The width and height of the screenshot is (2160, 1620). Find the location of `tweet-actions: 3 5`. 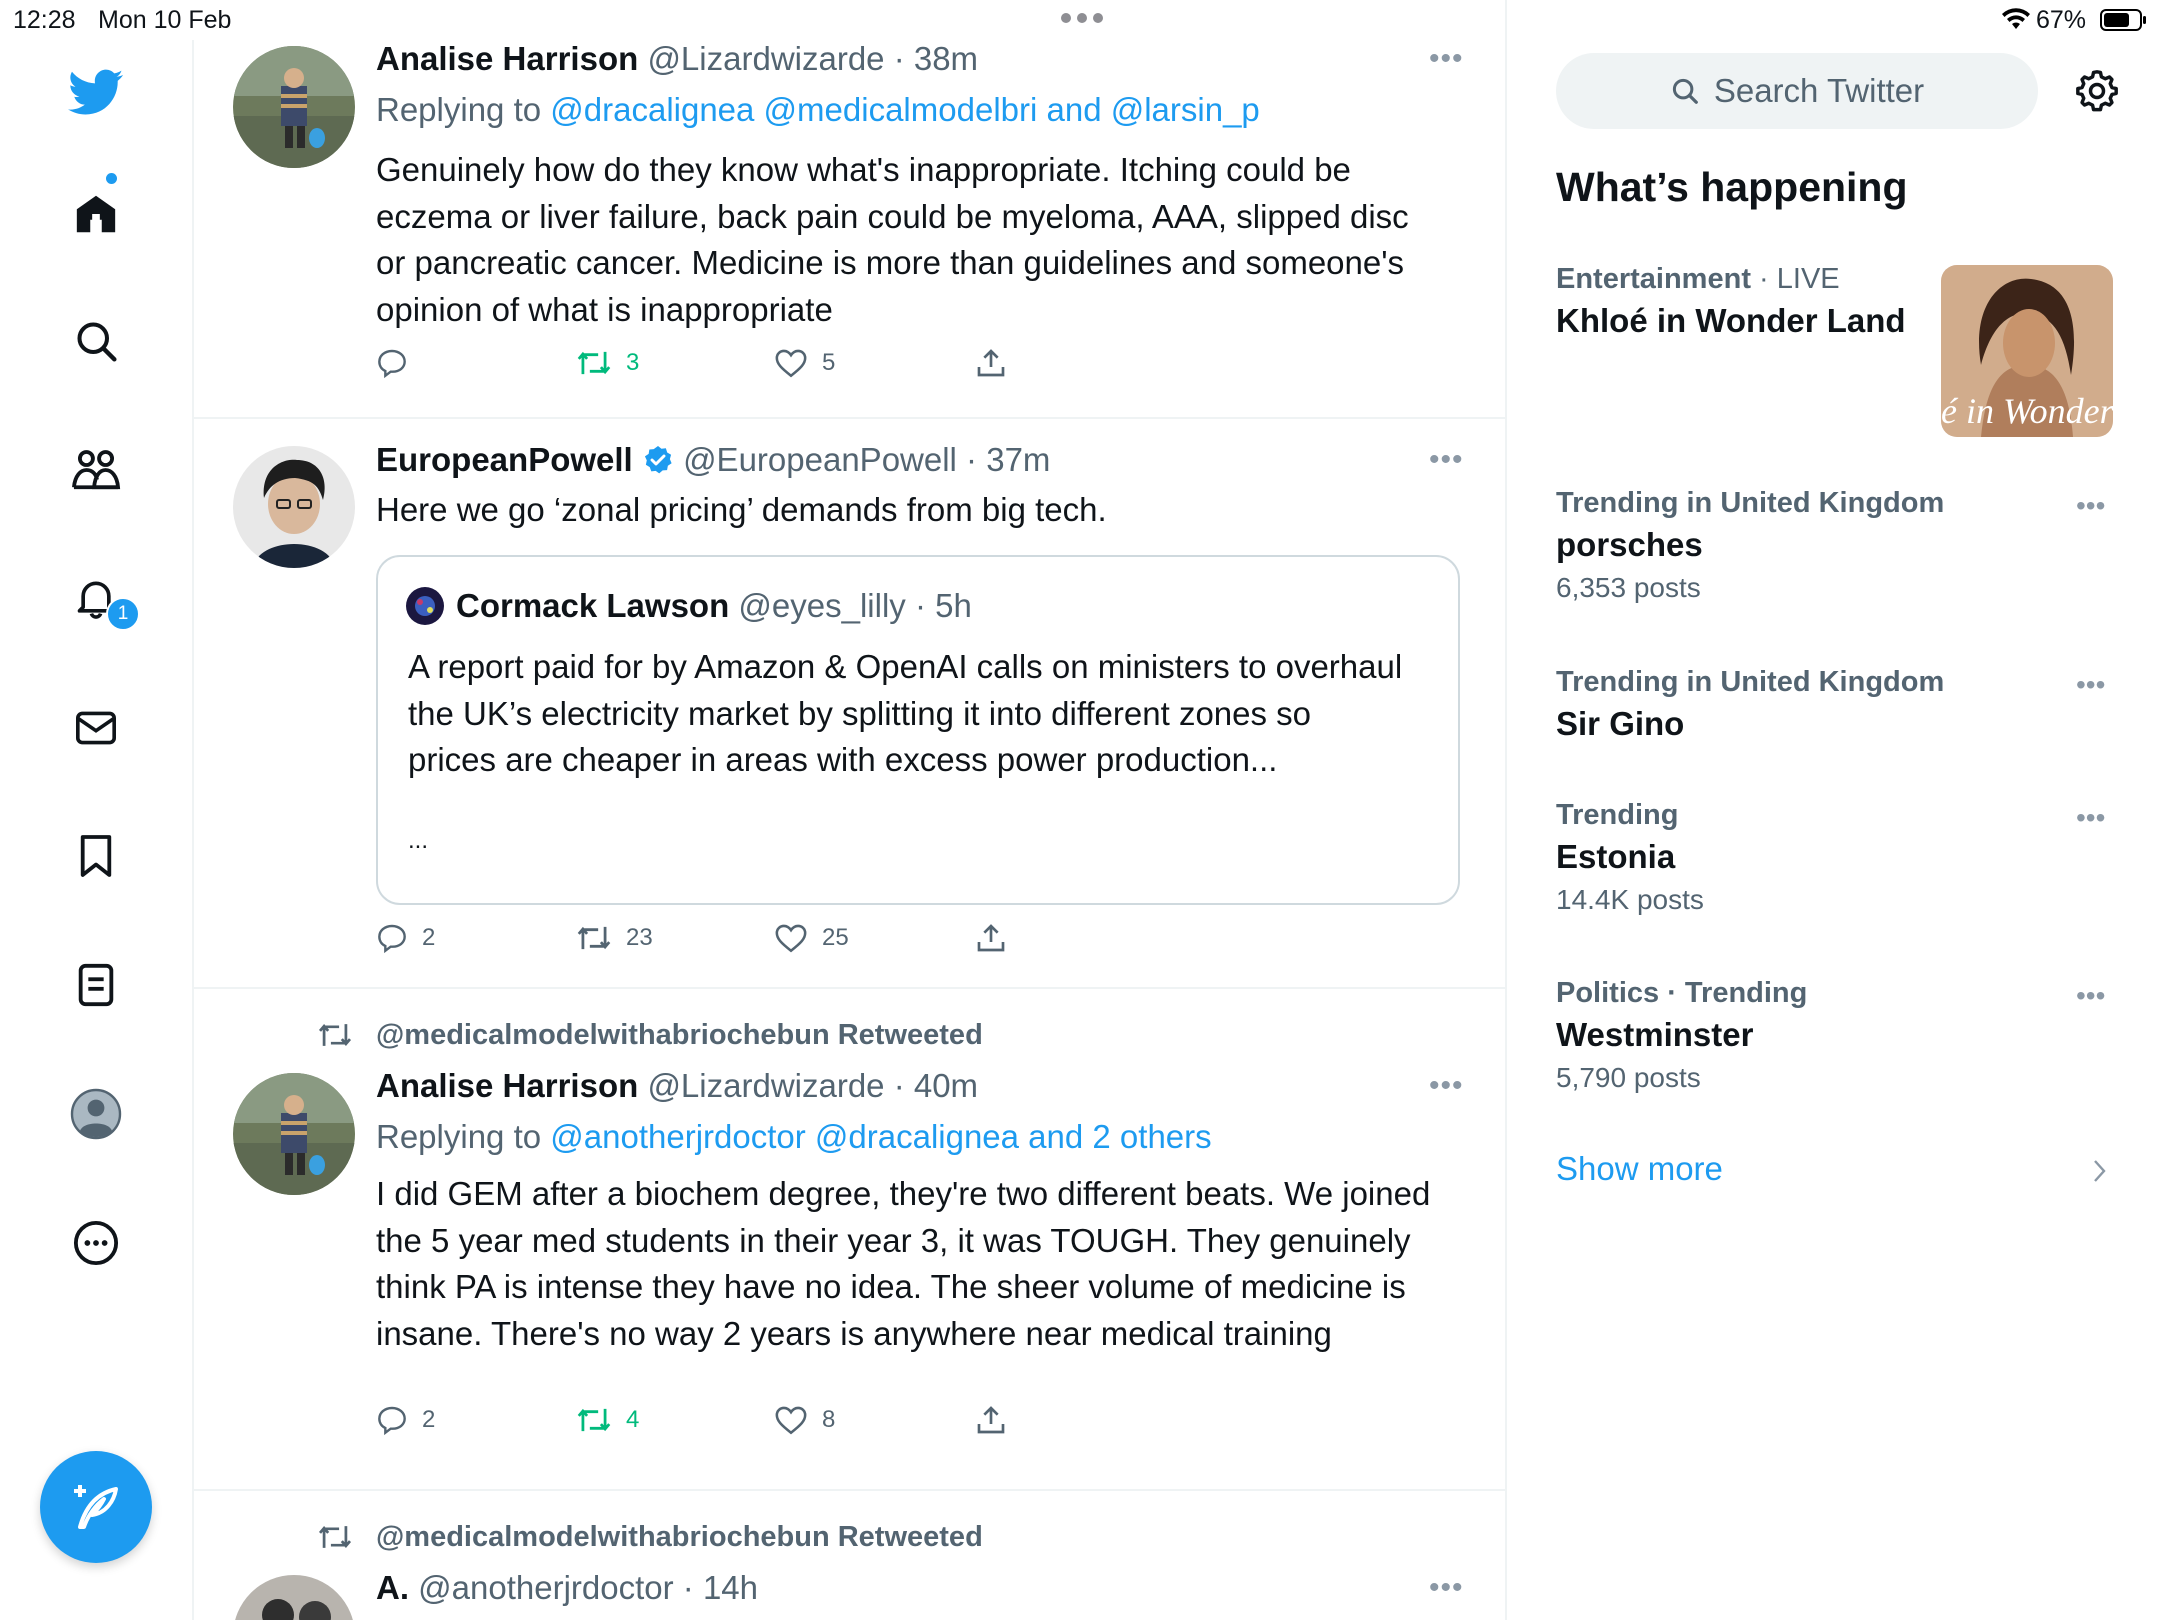

tweet-actions: 3 5 is located at coordinates (826, 367).